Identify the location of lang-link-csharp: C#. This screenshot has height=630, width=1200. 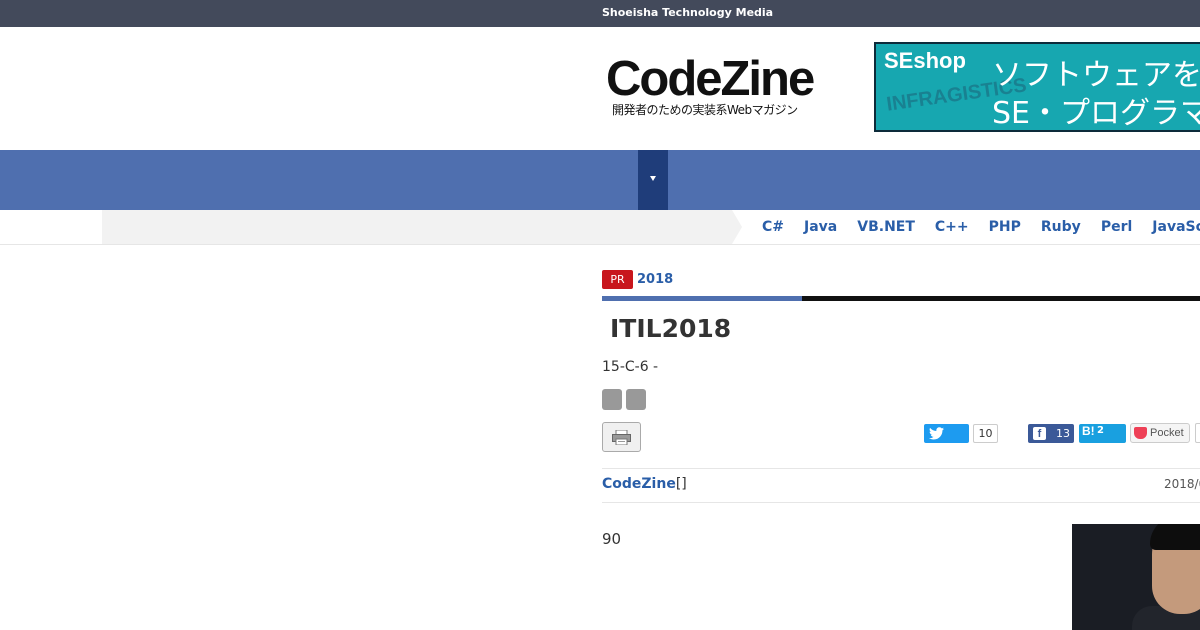
(773, 227).